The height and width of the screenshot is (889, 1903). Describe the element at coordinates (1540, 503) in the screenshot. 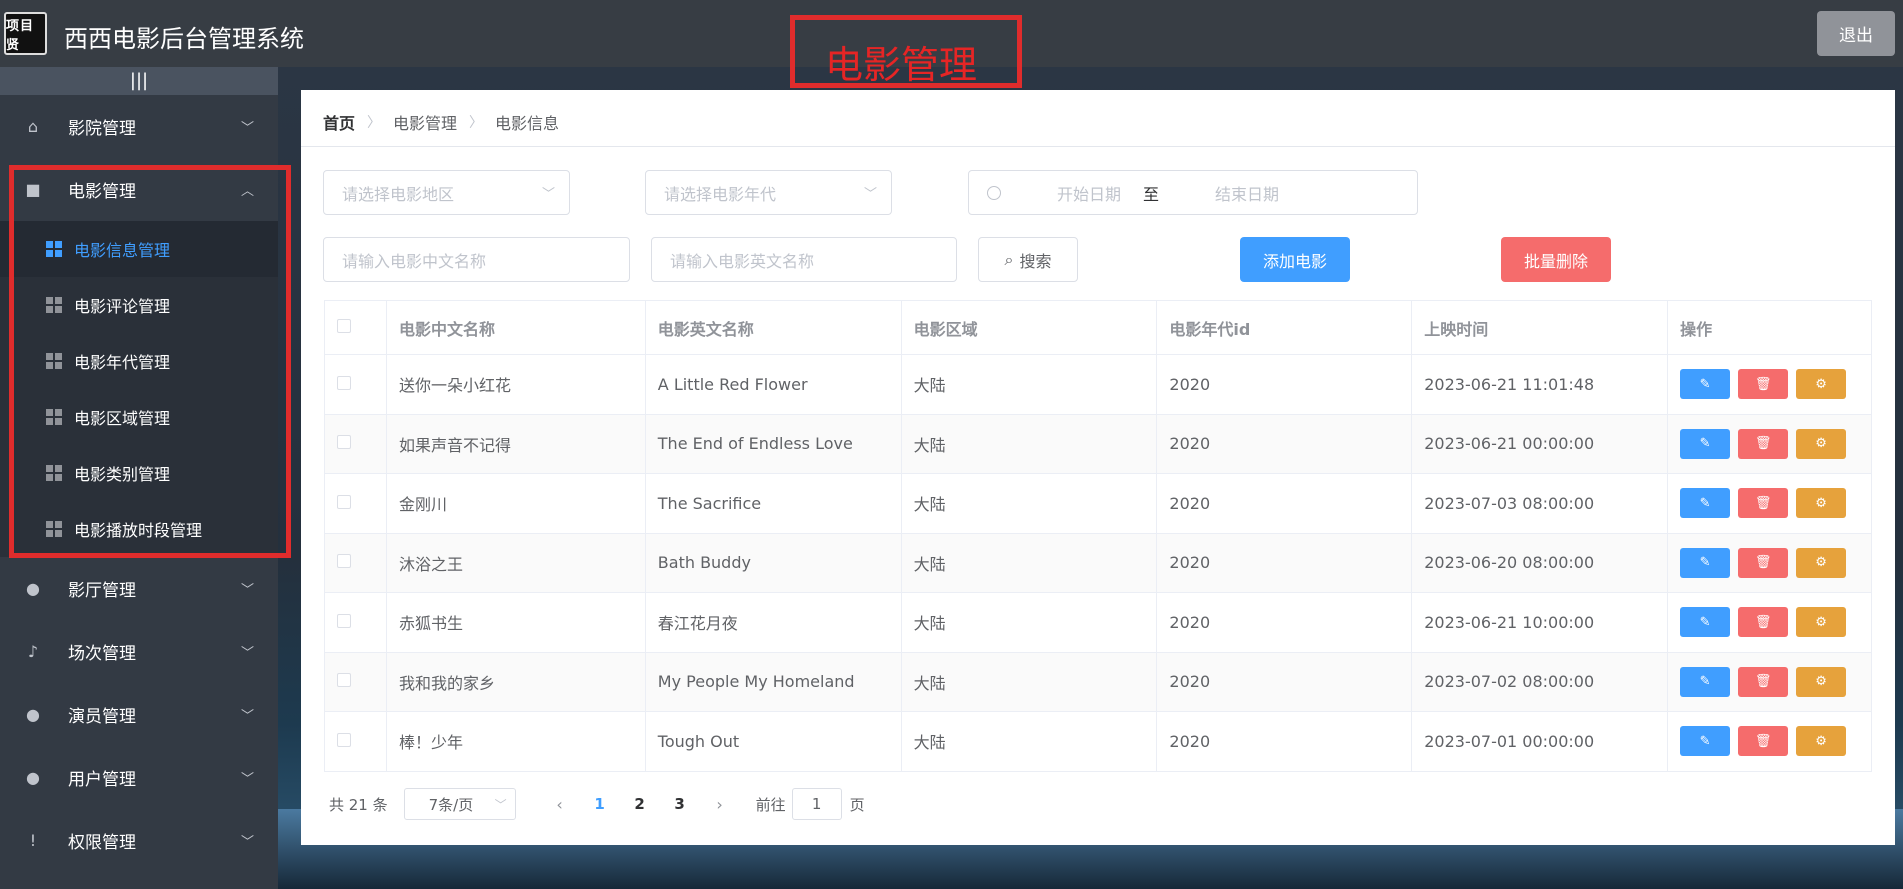

I see `cell-date: 2023-07-03 08:00:00` at that location.